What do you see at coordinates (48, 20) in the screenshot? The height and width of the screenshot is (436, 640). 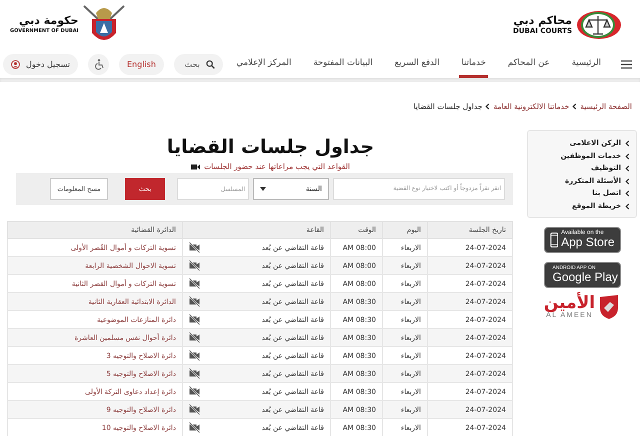 I see `logo-arabic-text: حكومة دبي` at bounding box center [48, 20].